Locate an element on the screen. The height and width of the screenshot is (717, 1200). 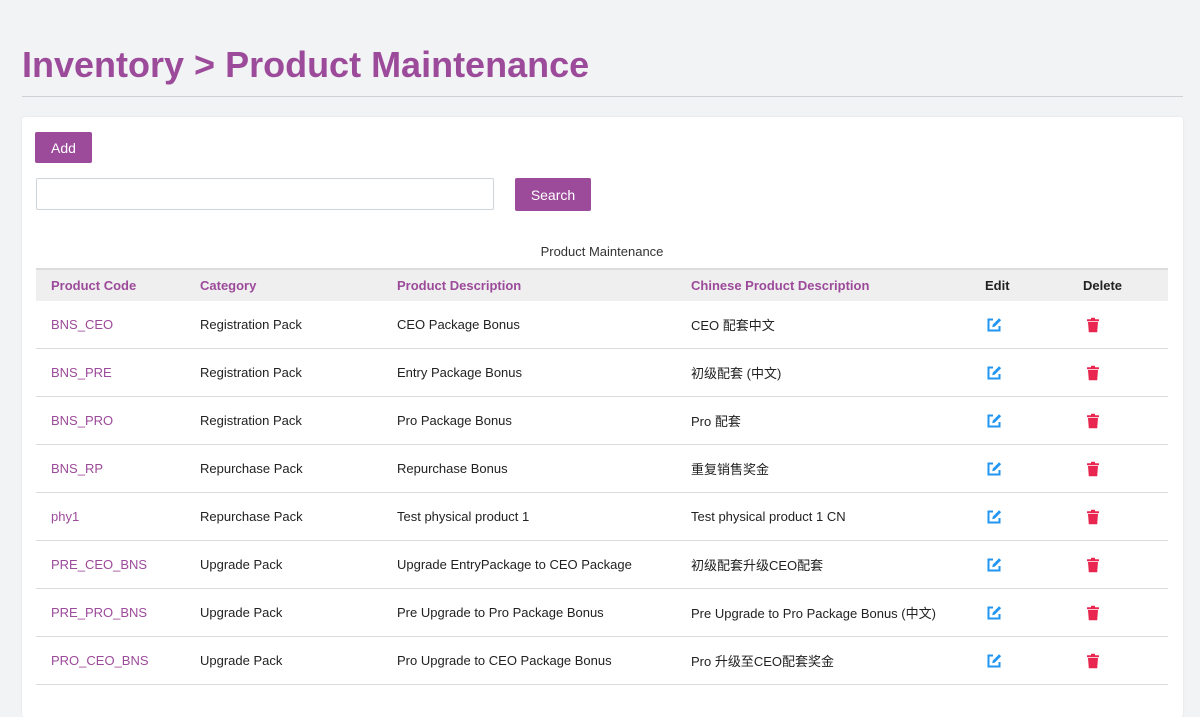
product-description-cell: Pro Package Bonus is located at coordinates (529, 420).